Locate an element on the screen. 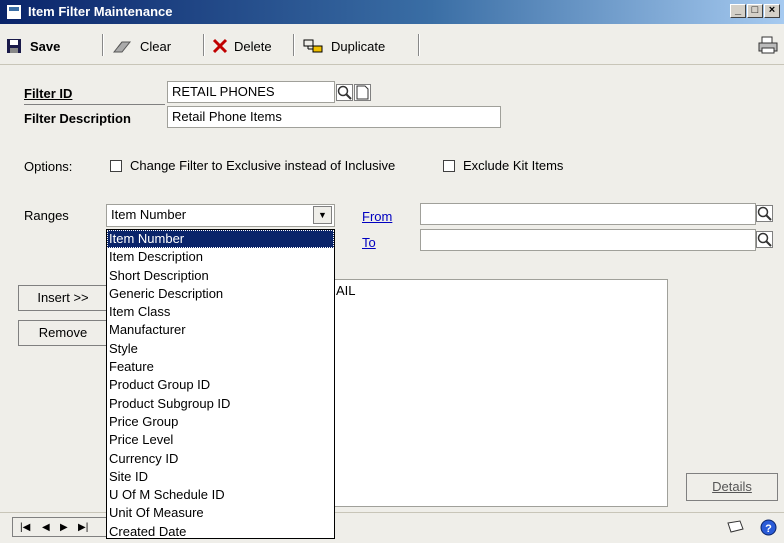 The height and width of the screenshot is (543, 784). from-lookup-button is located at coordinates (764, 213).